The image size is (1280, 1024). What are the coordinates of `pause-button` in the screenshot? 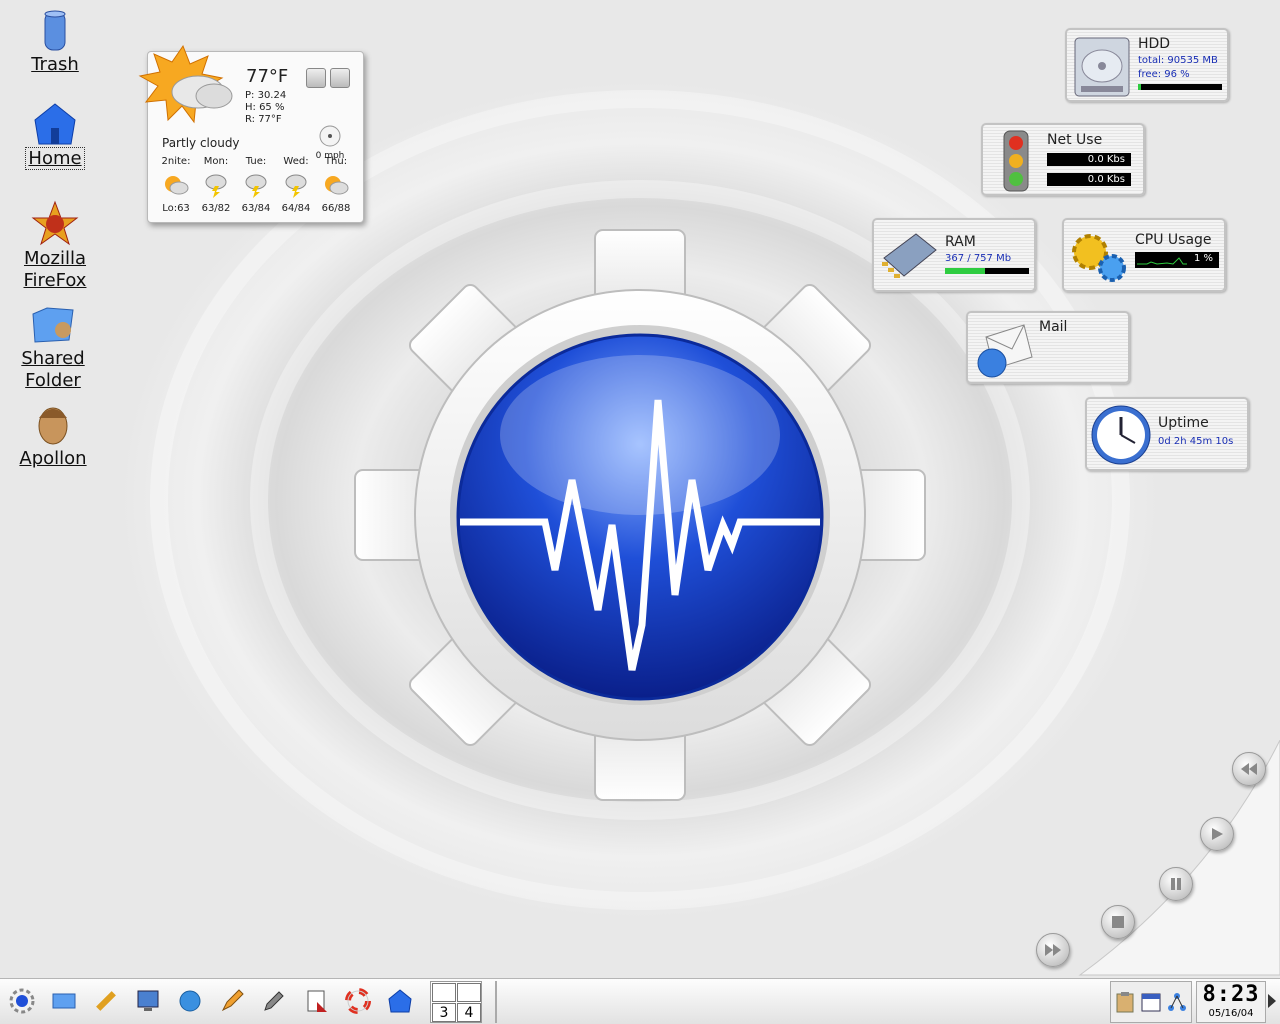 It's located at (1176, 884).